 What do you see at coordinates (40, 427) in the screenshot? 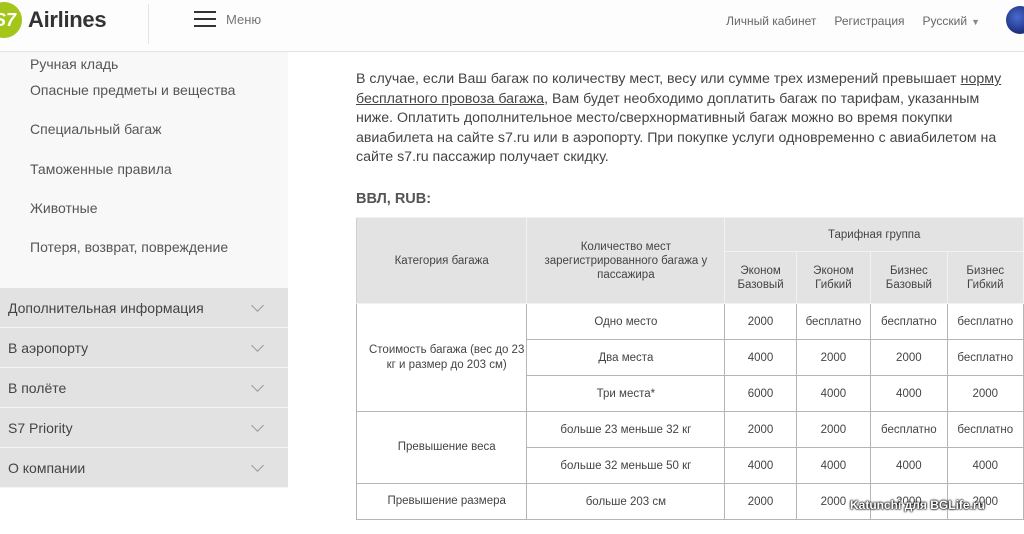
I see `section-label: S7 Priority` at bounding box center [40, 427].